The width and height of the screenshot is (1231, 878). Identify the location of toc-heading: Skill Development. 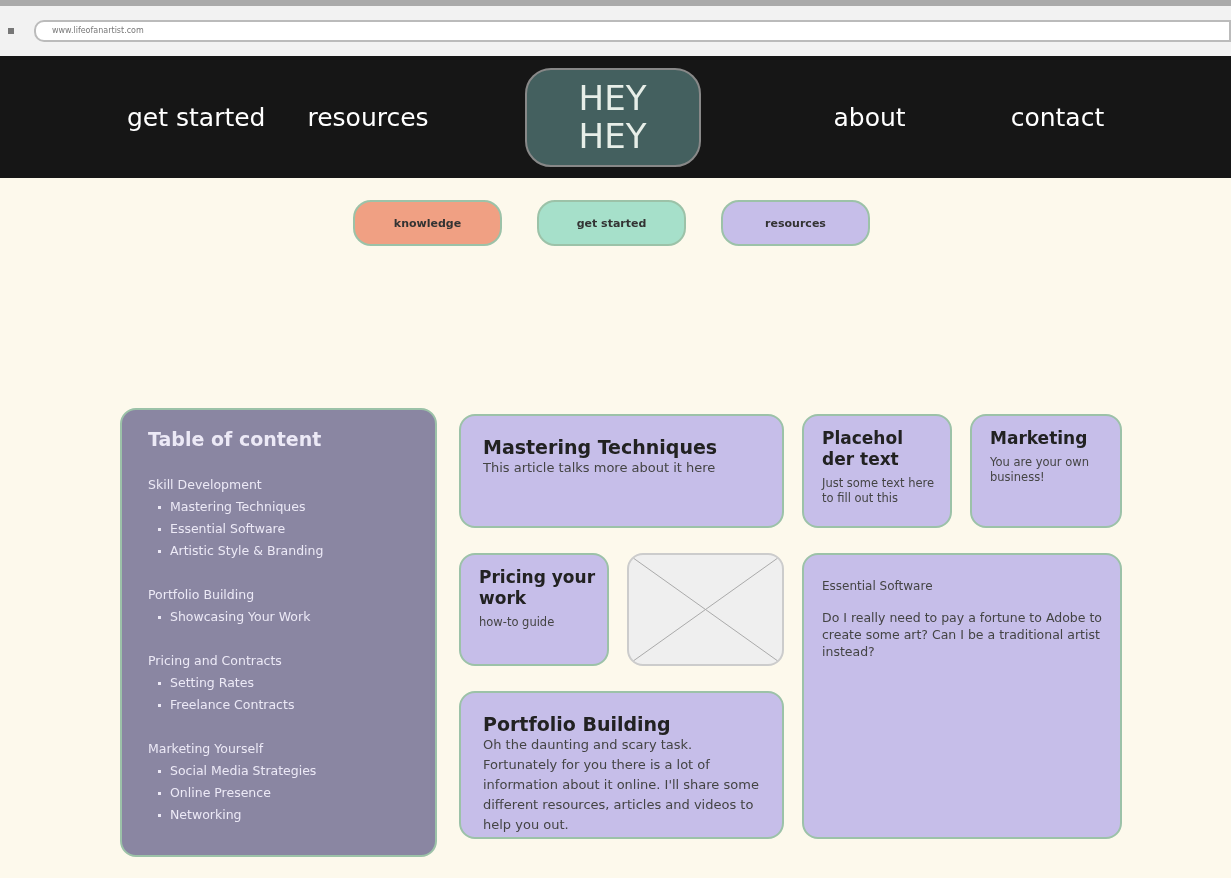
(291, 485).